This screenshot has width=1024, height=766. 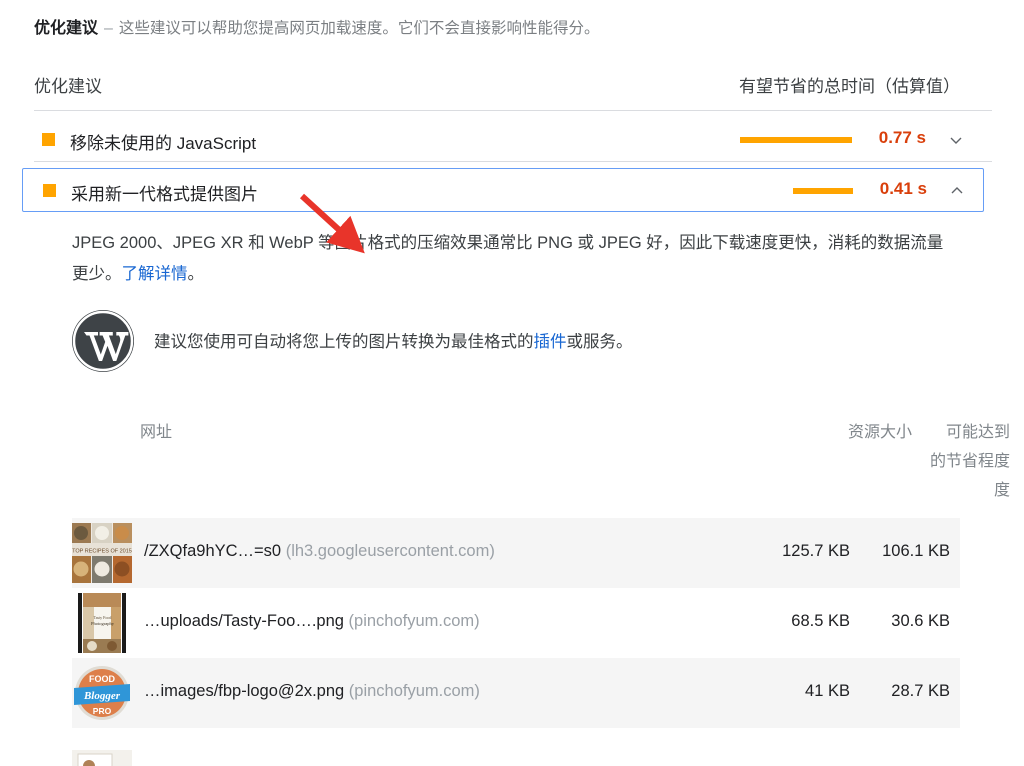 I want to click on food-collage-thumbnail: TOP RECIPES OF 2015, so click(x=102, y=553).